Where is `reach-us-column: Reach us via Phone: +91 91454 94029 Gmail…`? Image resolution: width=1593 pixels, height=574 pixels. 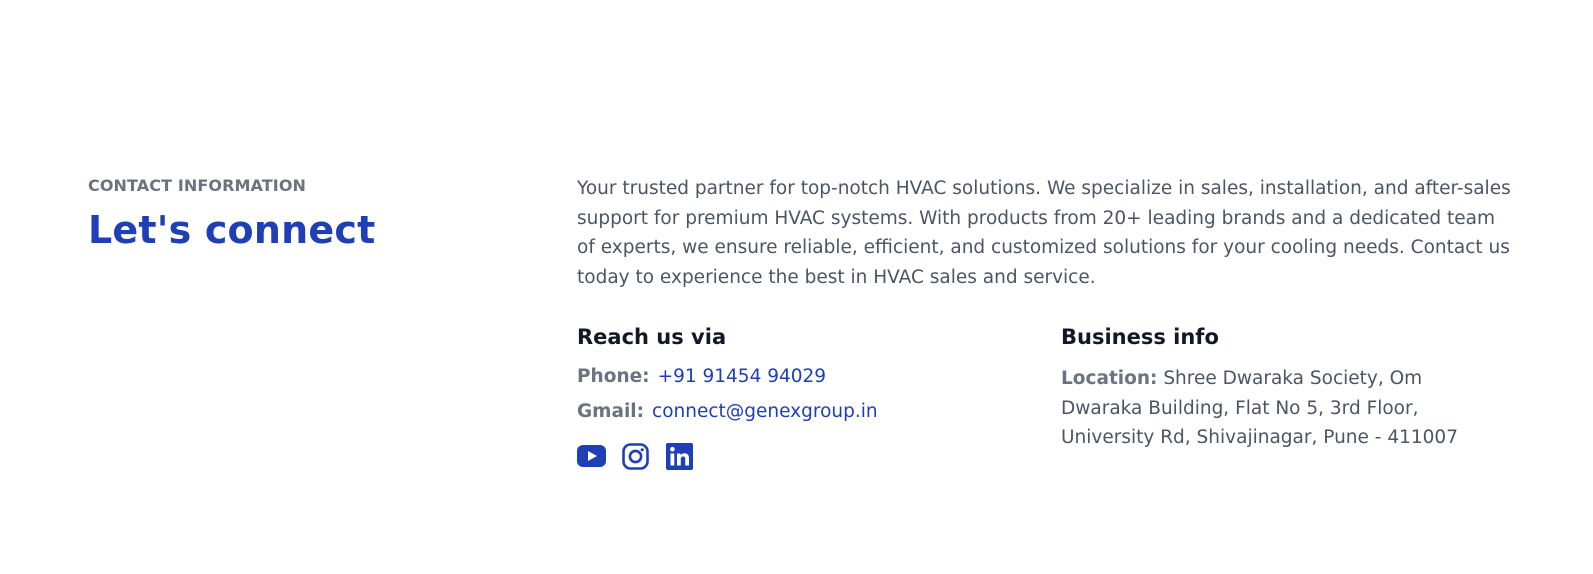
reach-us-column: Reach us via Phone: +91 91454 94029 Gmail… is located at coordinates (796, 396).